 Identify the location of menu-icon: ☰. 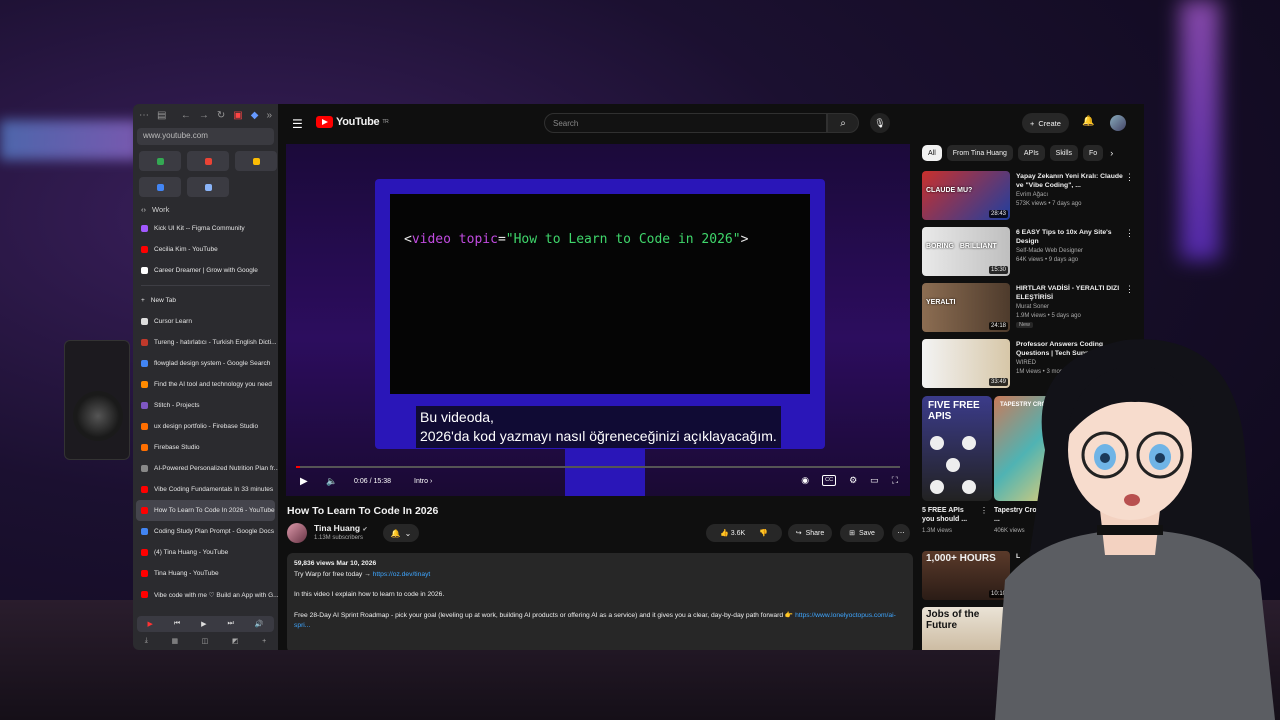
(298, 124).